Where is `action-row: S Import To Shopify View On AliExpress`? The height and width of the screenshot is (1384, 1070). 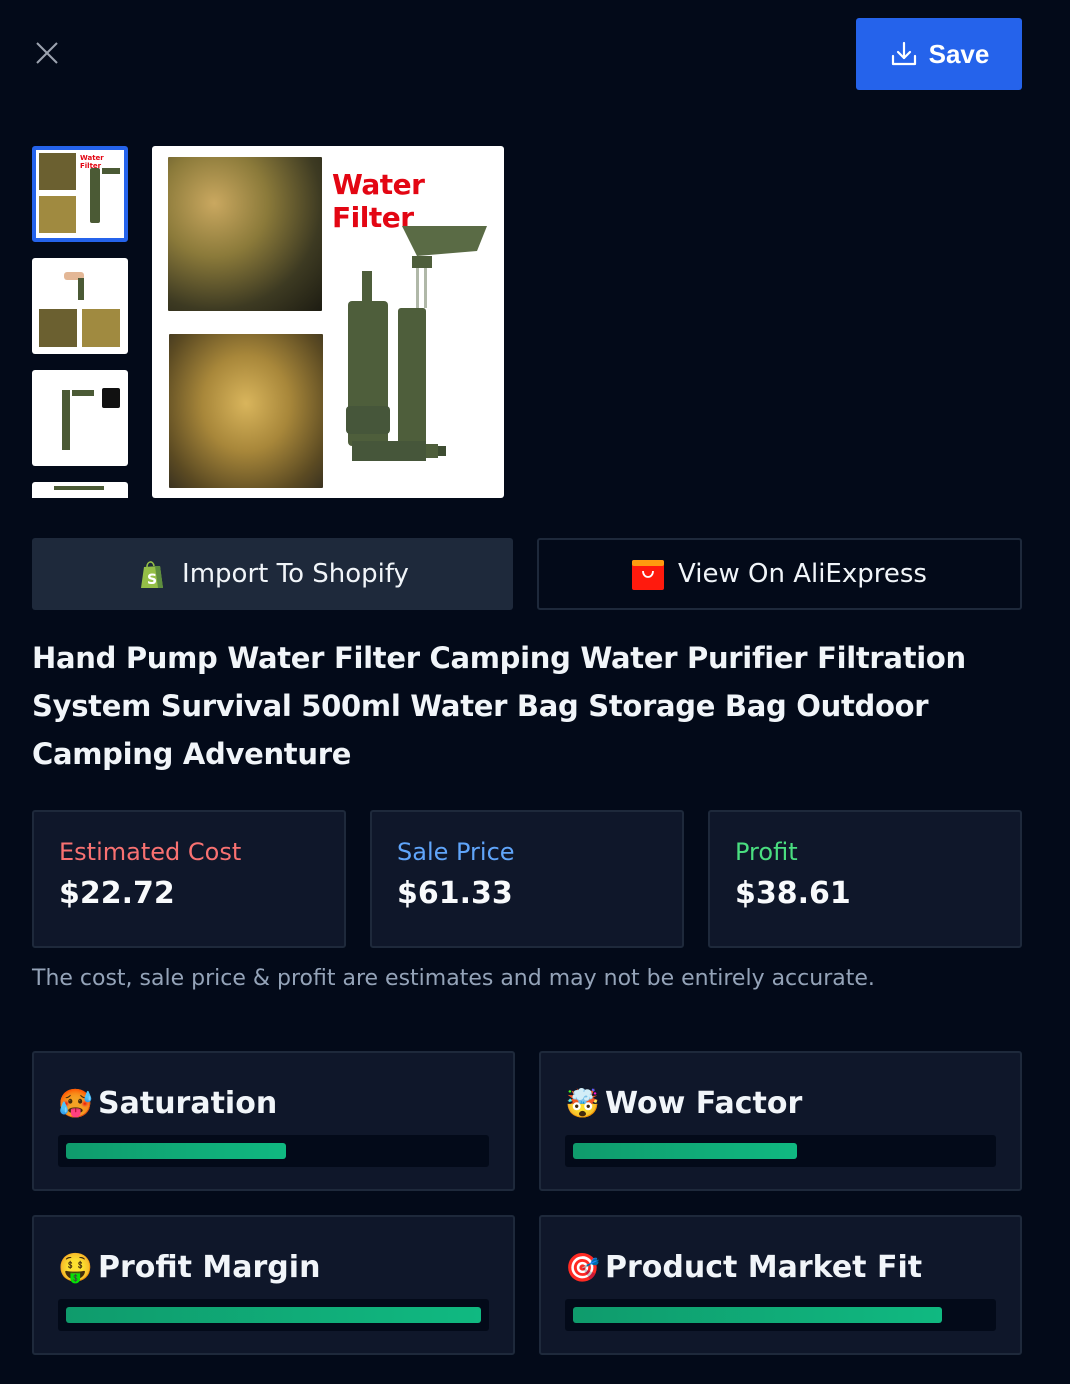 action-row: S Import To Shopify View On AliExpress is located at coordinates (527, 574).